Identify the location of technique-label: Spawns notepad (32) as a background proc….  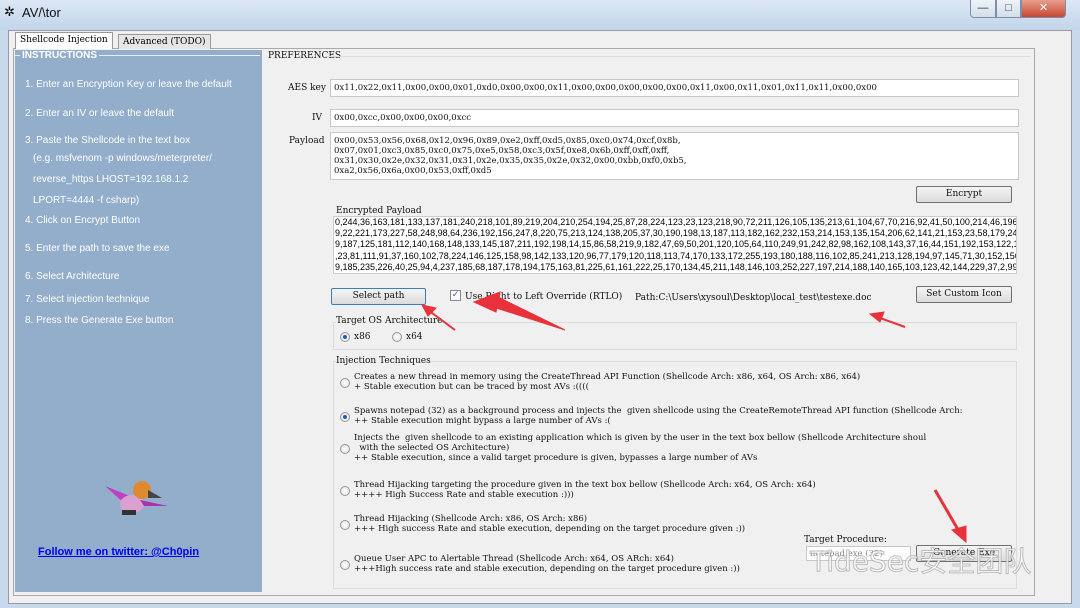
(658, 416).